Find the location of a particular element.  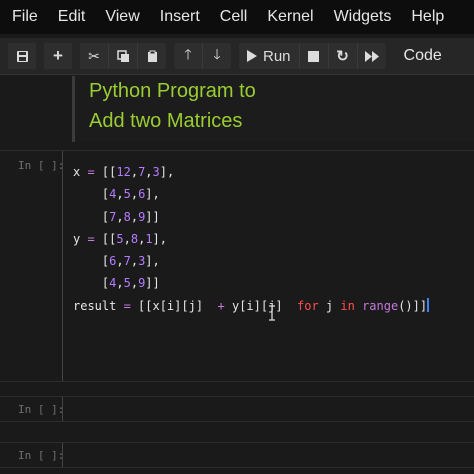

run-button: Run is located at coordinates (269, 56).